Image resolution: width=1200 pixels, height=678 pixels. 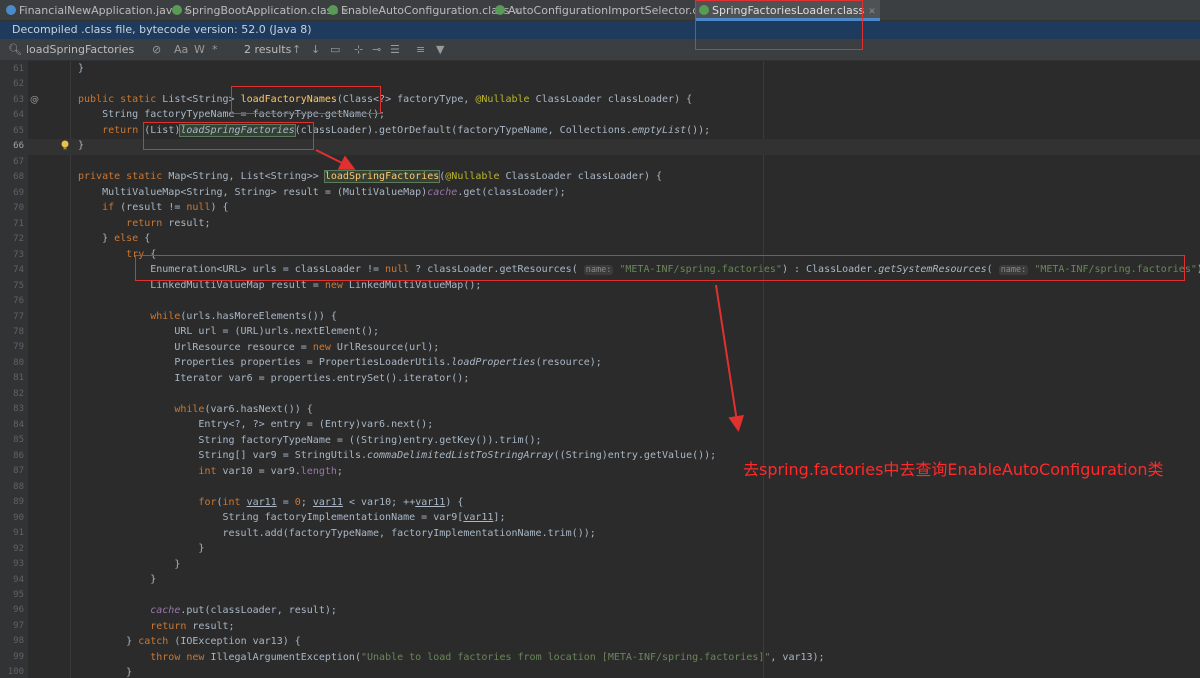 I want to click on line-number: 69, so click(x=18, y=192).